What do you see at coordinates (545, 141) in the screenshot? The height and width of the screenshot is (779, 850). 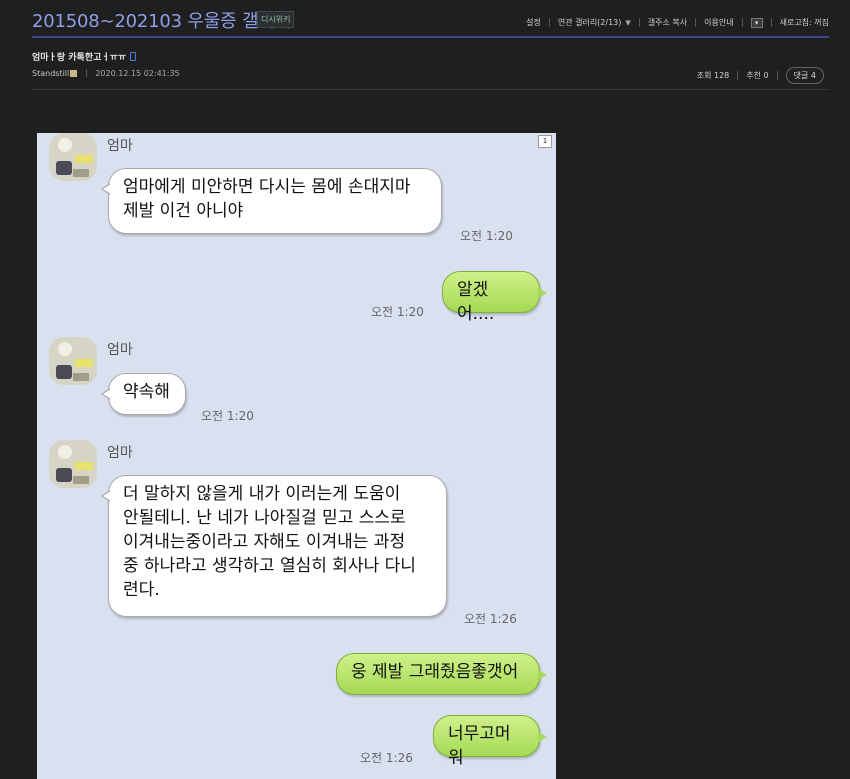 I see `page-number: 1` at bounding box center [545, 141].